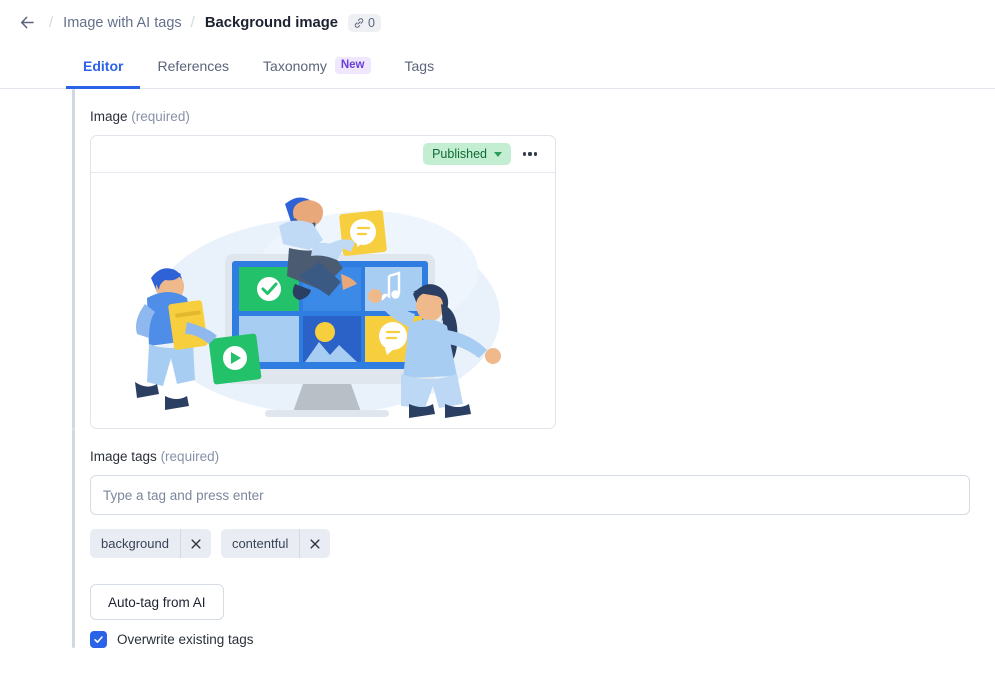 Image resolution: width=995 pixels, height=681 pixels. What do you see at coordinates (323, 154) in the screenshot?
I see `image-asset-card-header: Published` at bounding box center [323, 154].